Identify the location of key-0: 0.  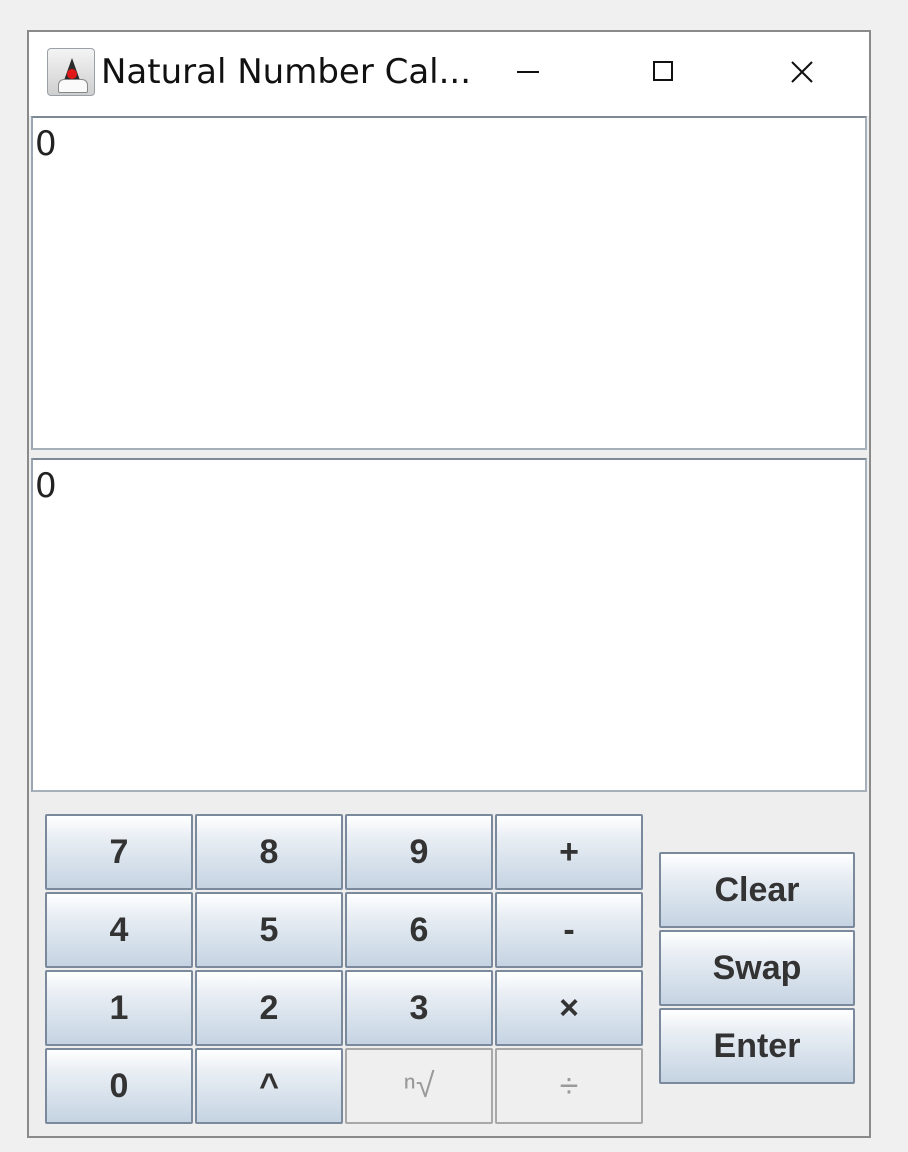
(119, 1086).